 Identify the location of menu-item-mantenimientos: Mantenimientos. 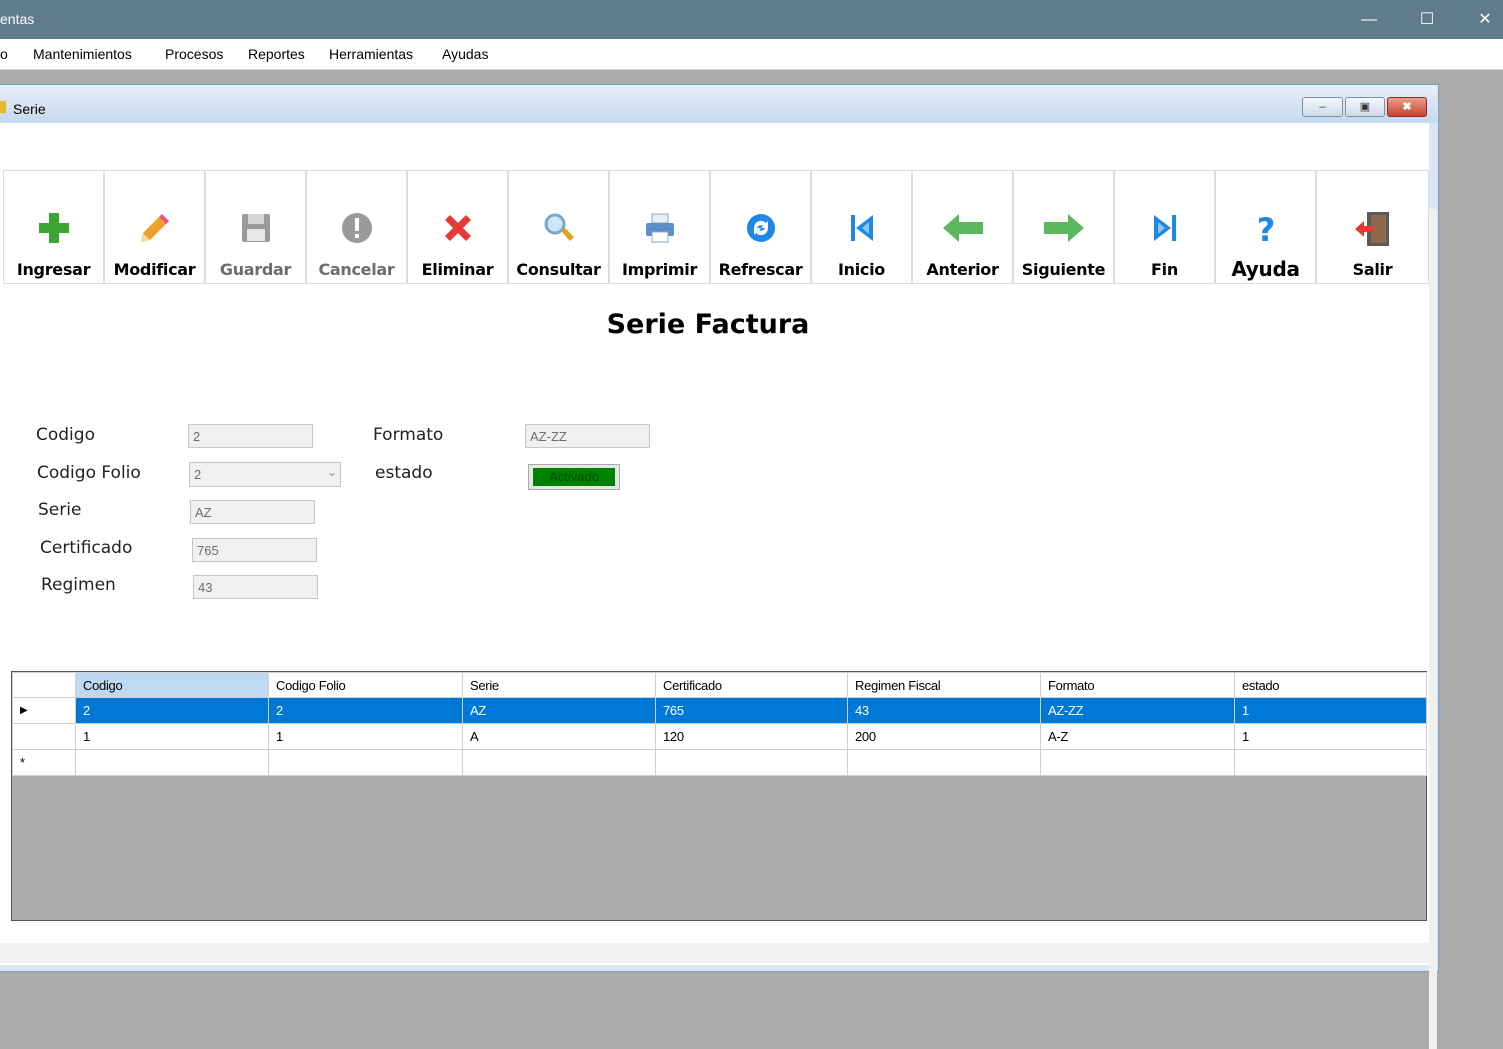
(82, 54).